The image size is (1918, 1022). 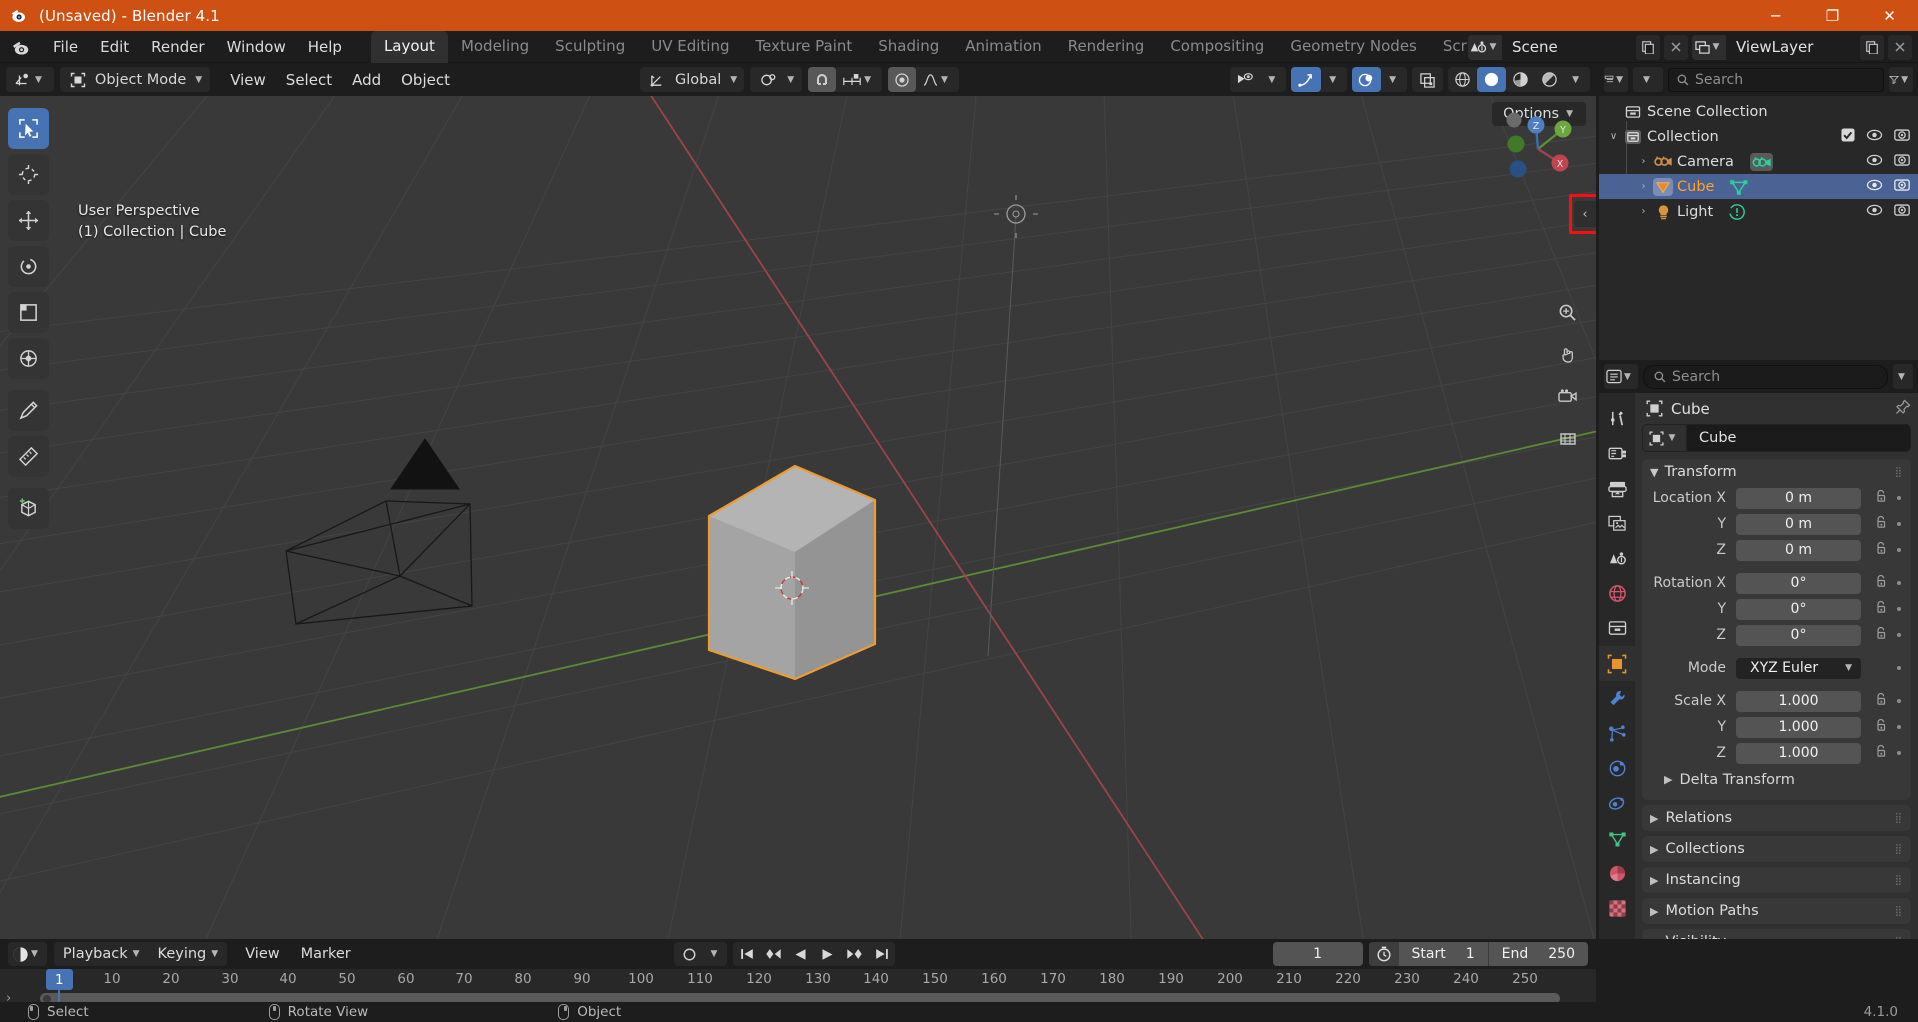 What do you see at coordinates (1758, 186) in the screenshot?
I see `outliner-row-cube: › Cube` at bounding box center [1758, 186].